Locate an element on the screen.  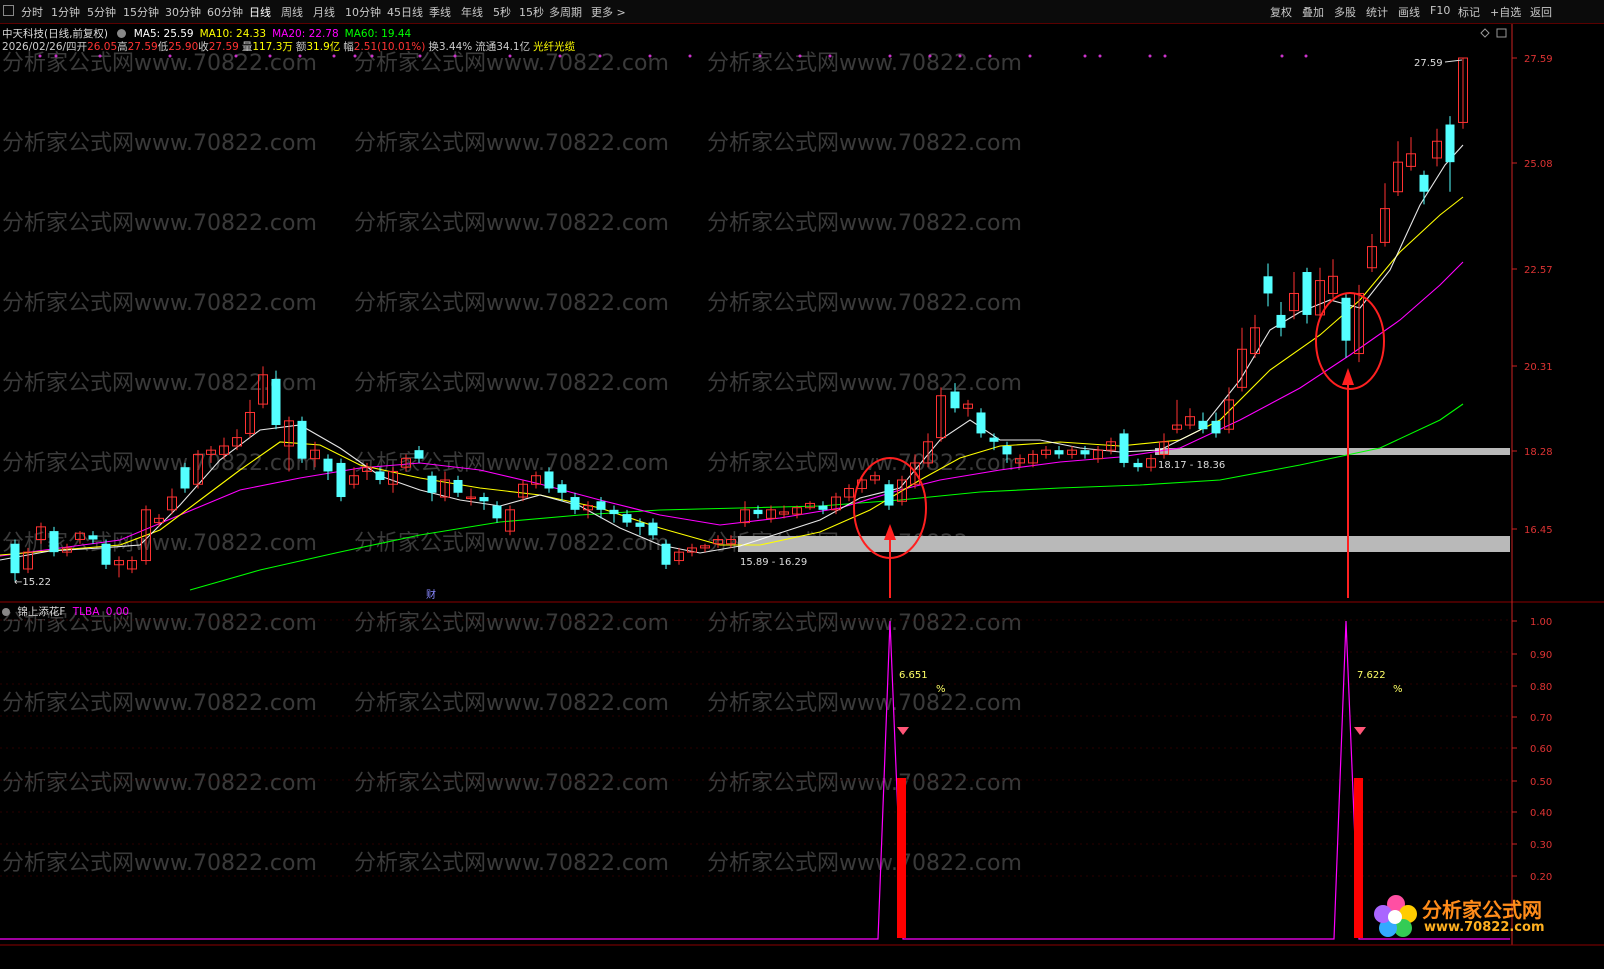
signal-bar is located at coordinates (901, 858).